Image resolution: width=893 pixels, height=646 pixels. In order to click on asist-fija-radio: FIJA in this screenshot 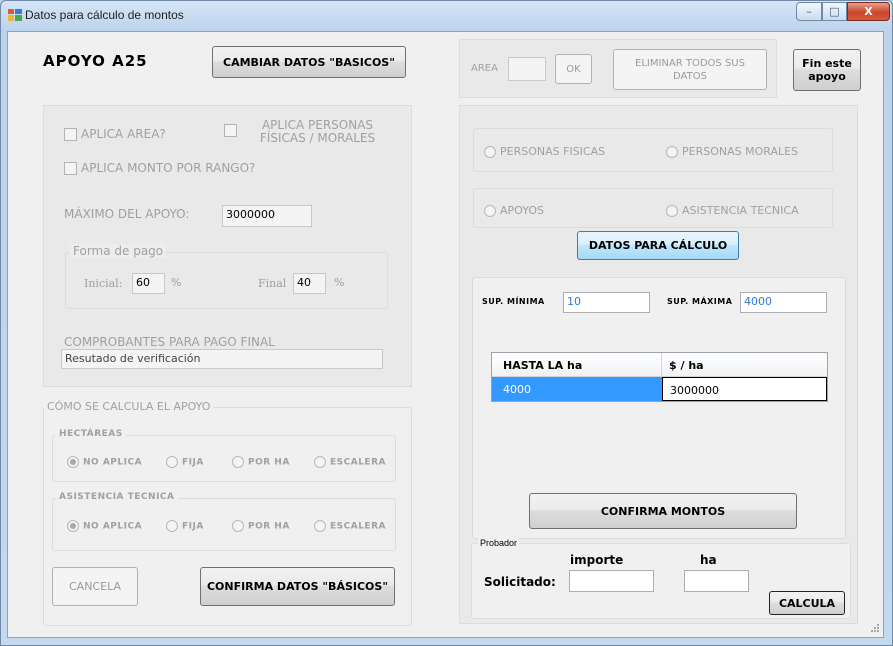, I will do `click(185, 526)`.